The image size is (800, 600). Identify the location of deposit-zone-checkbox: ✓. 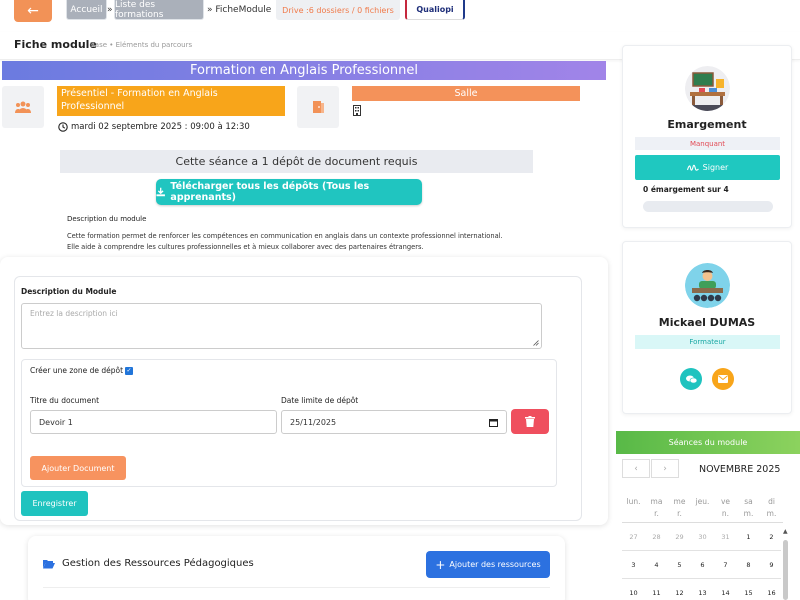
(129, 370).